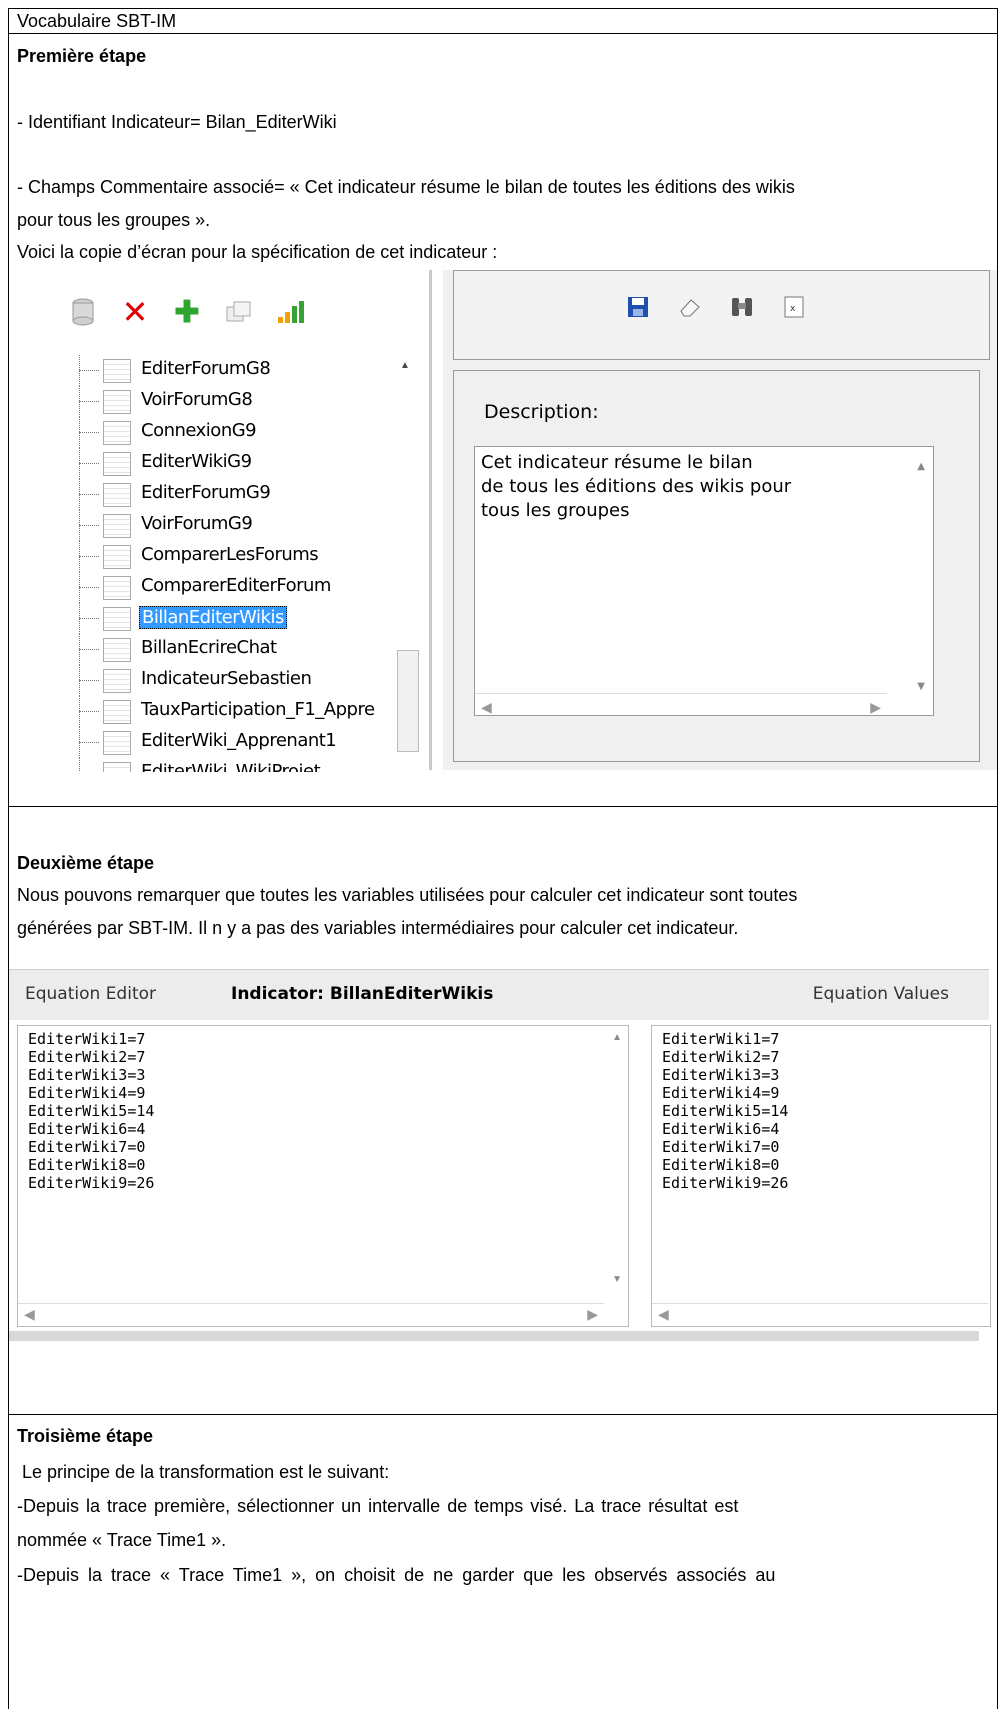 This screenshot has height=1715, width=1006. Describe the element at coordinates (541, 412) in the screenshot. I see `description-label: Description:` at that location.